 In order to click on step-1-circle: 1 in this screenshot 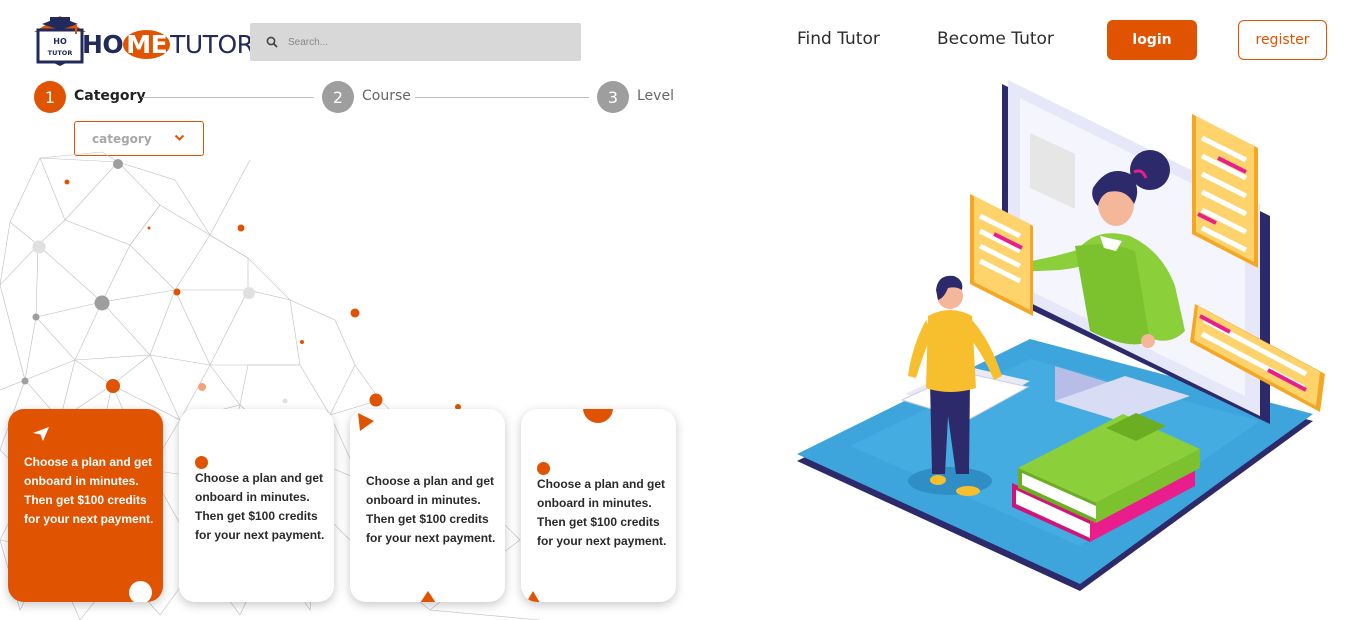, I will do `click(50, 97)`.